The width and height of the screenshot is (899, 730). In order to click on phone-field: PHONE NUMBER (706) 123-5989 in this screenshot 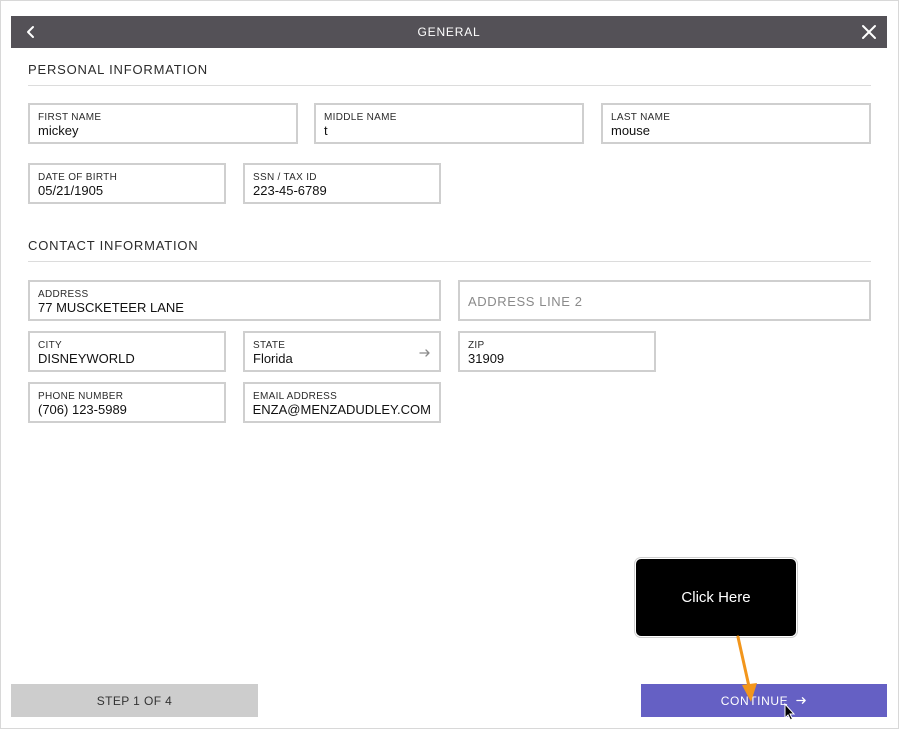, I will do `click(127, 402)`.